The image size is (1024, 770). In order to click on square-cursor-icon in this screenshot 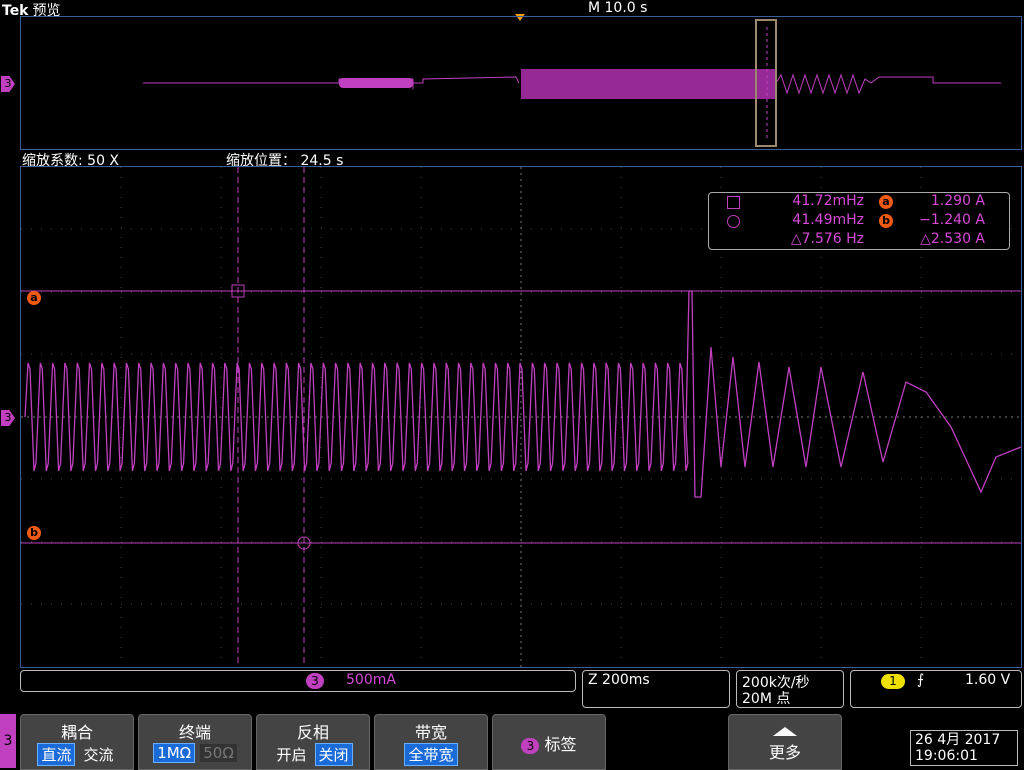, I will do `click(733, 202)`.